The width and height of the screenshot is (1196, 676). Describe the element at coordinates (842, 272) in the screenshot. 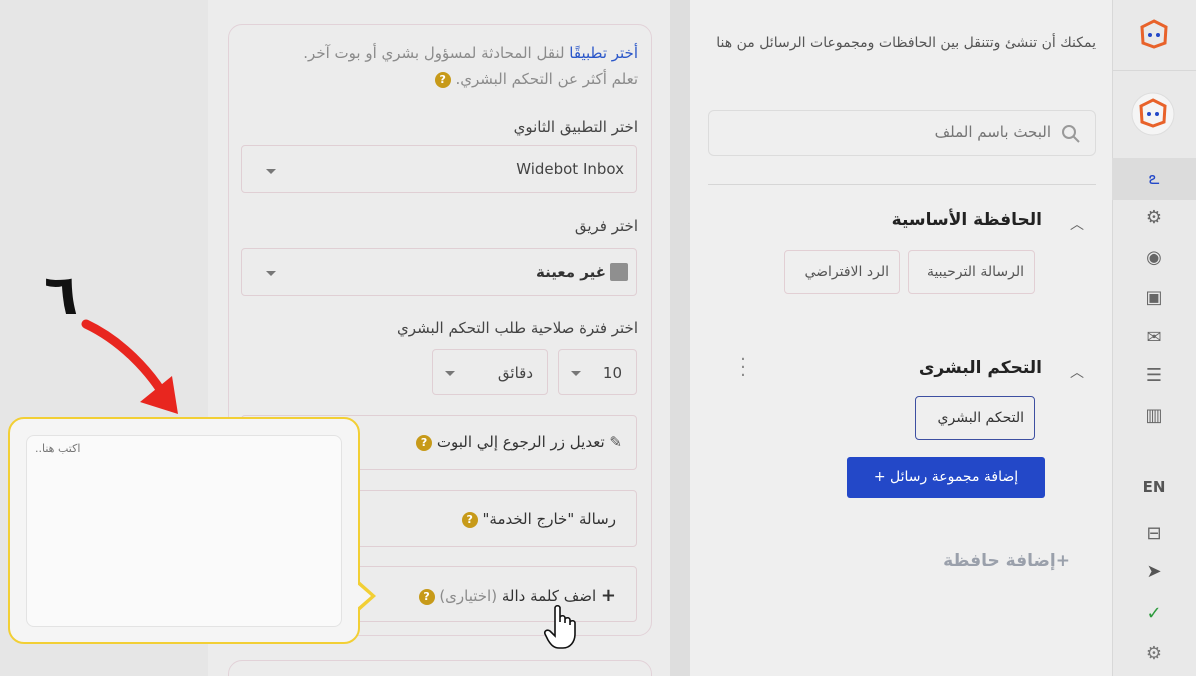

I see `default-reply-chip: الرد الافتراضي` at that location.